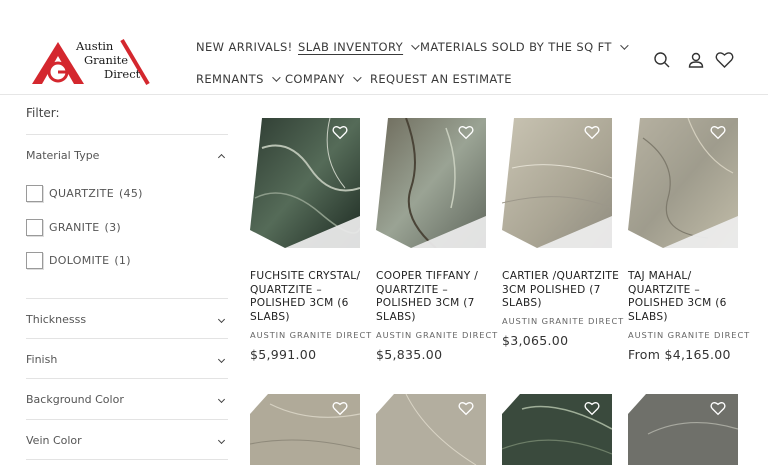 This screenshot has width=768, height=465. I want to click on facet-label: Thicknesss, so click(56, 319).